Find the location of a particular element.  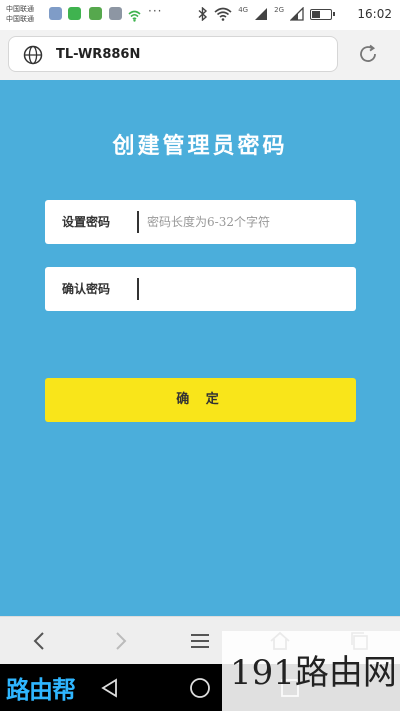

status-bar: 中国联通 中国联通 ··· 4G 2G 16:02 is located at coordinates (200, 15).